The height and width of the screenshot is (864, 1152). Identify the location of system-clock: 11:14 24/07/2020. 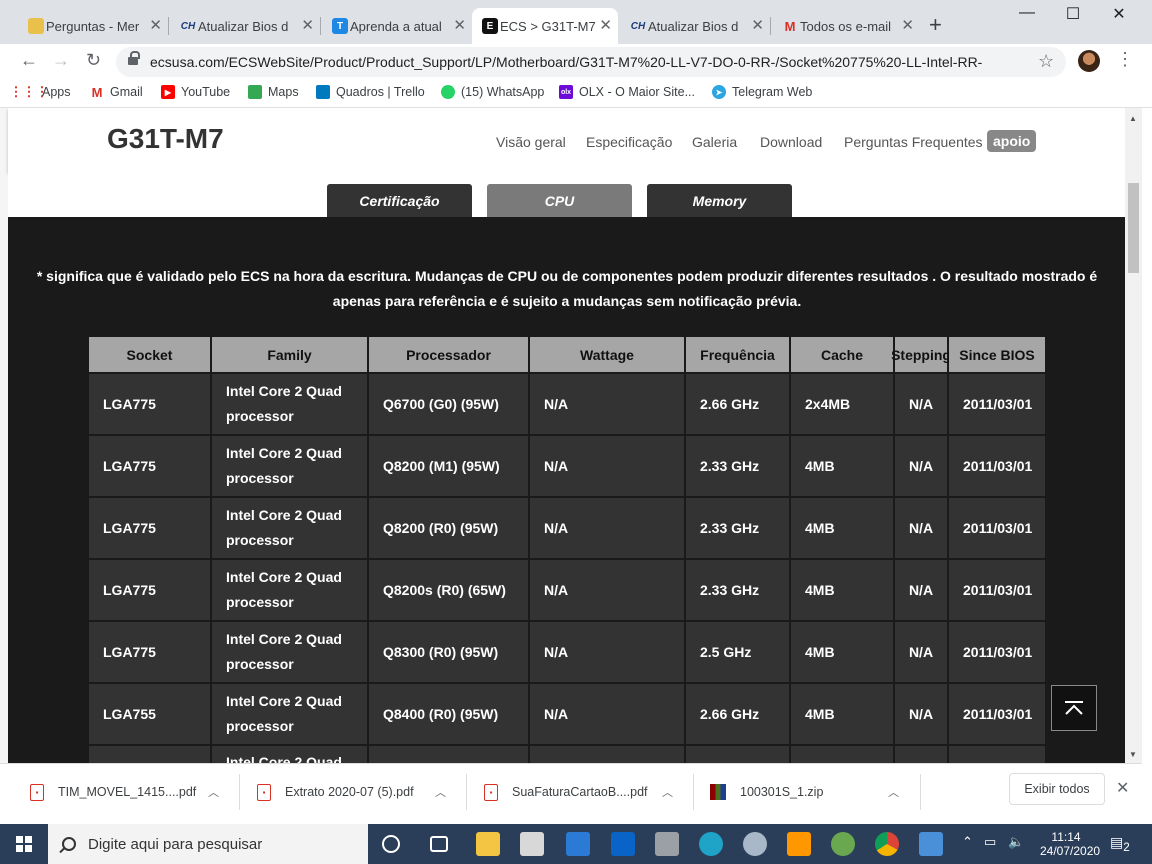
(1070, 844).